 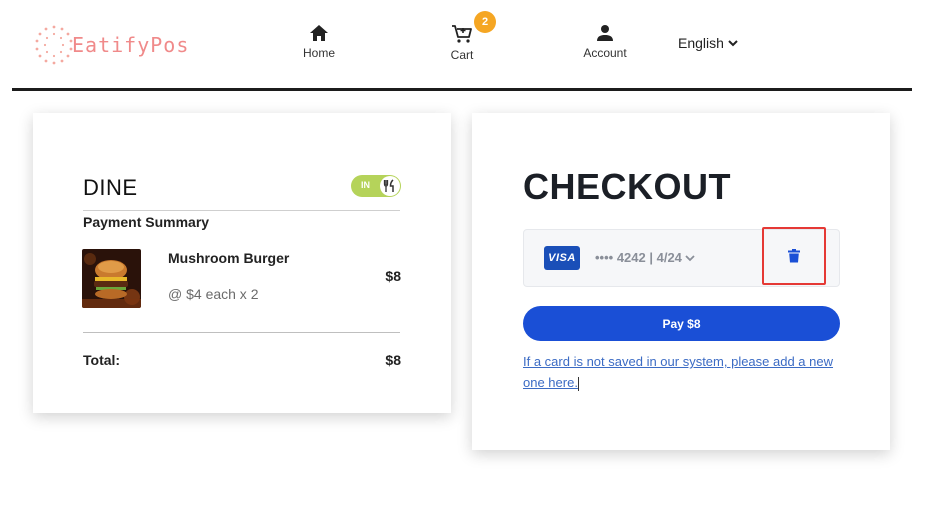 I want to click on language-select: English, so click(x=708, y=43).